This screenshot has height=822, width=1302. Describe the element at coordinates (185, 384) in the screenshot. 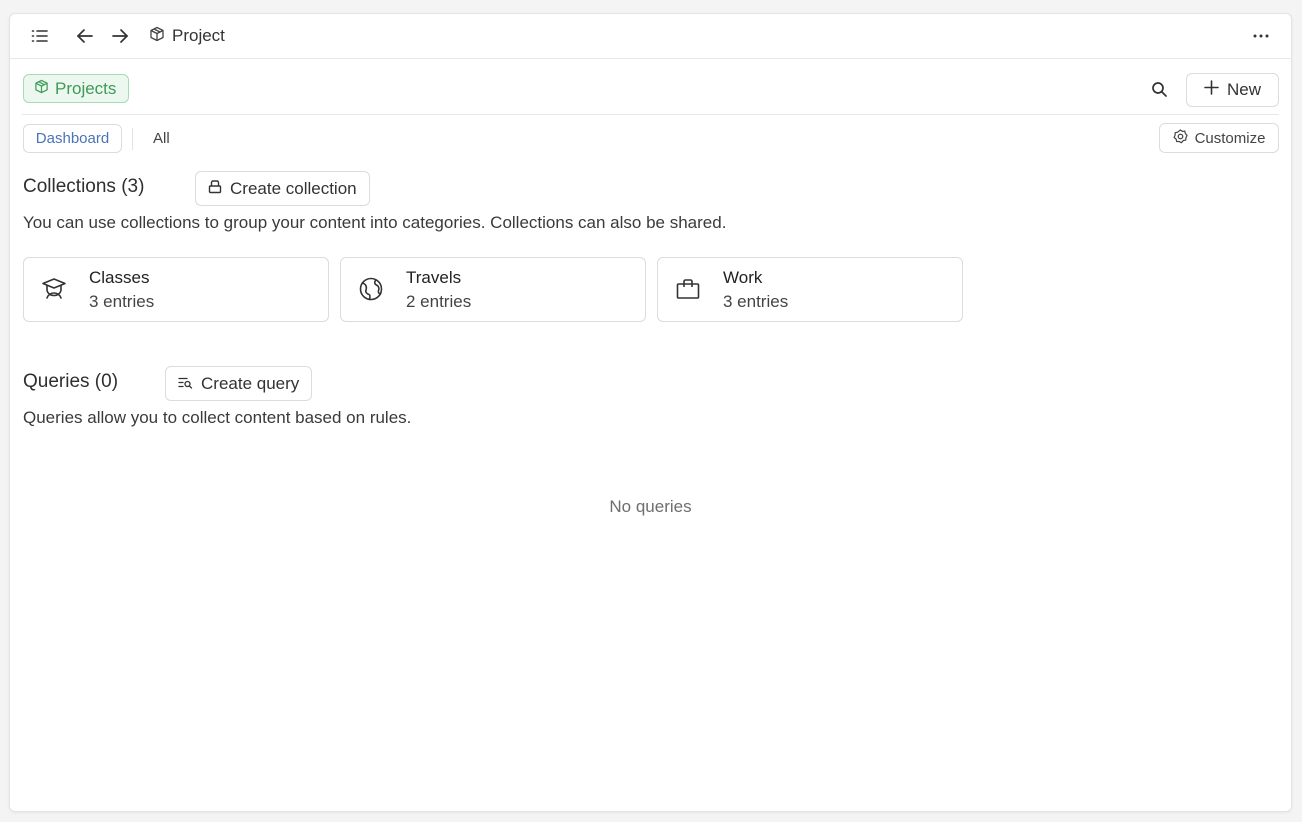

I see `query-icon` at that location.